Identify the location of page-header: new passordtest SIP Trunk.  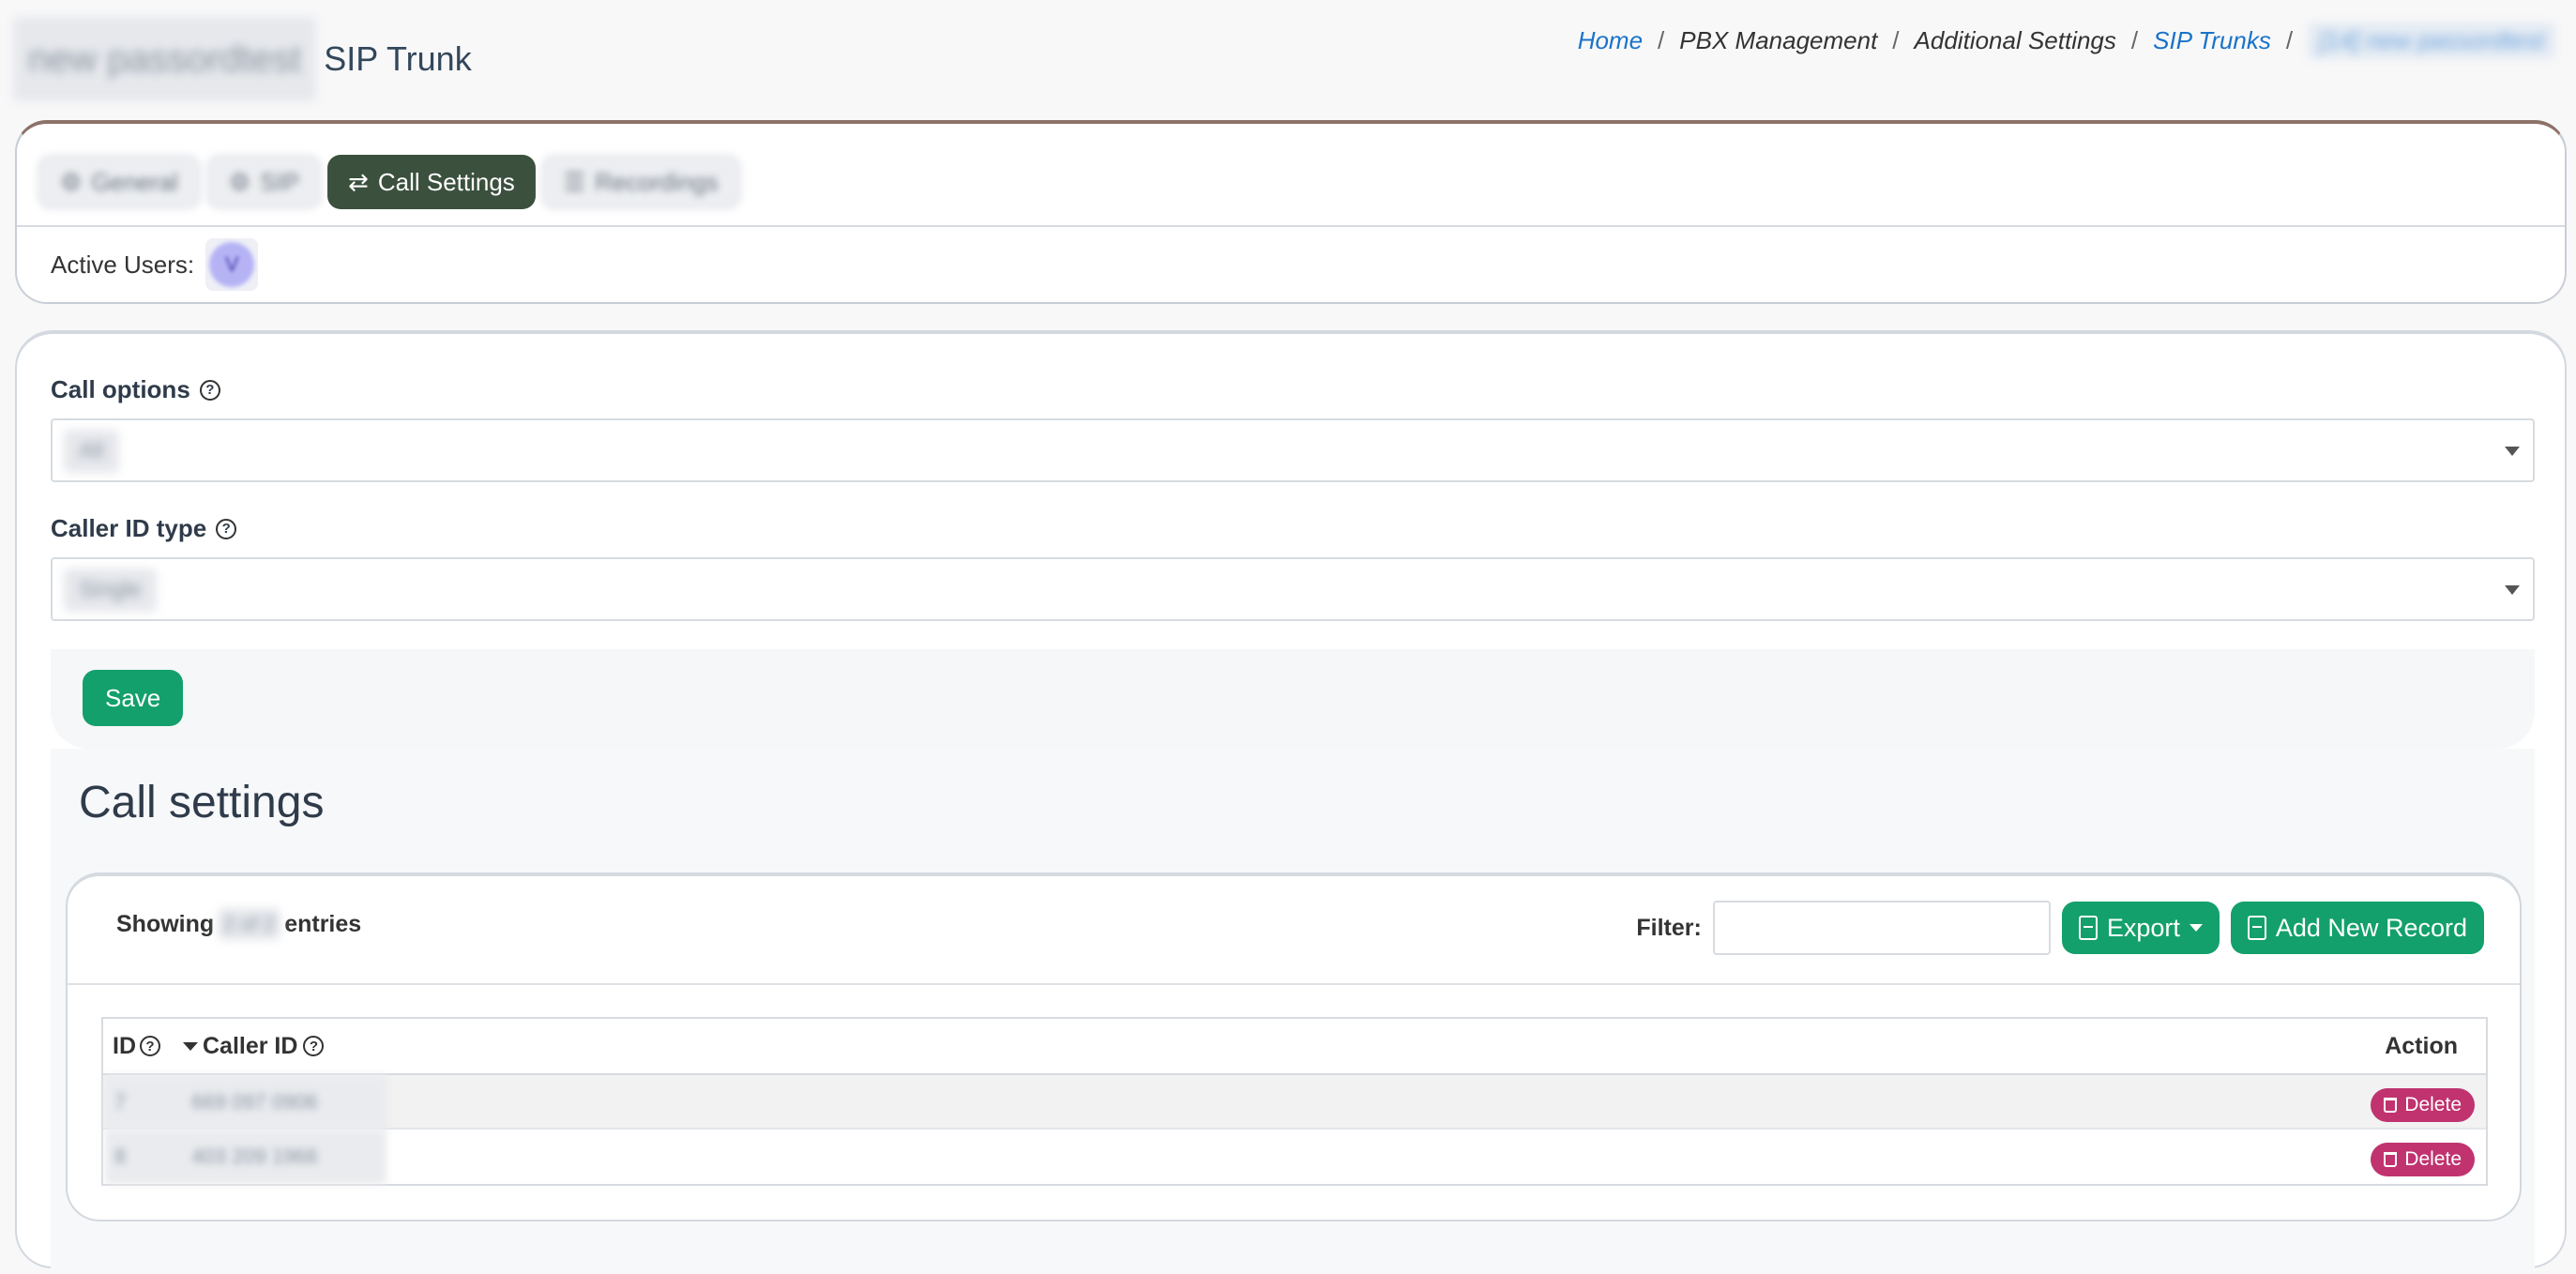
(242, 59).